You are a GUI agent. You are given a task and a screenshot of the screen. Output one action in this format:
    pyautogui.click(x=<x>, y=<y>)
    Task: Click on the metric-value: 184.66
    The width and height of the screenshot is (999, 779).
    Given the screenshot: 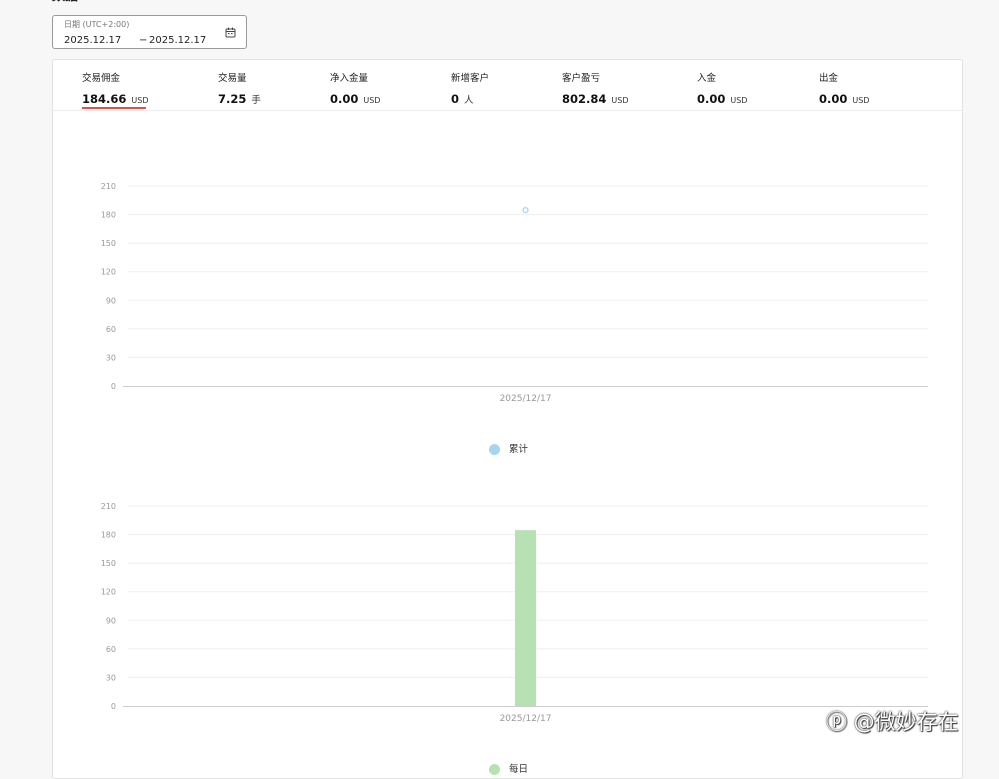 What is the action you would take?
    pyautogui.click(x=104, y=99)
    